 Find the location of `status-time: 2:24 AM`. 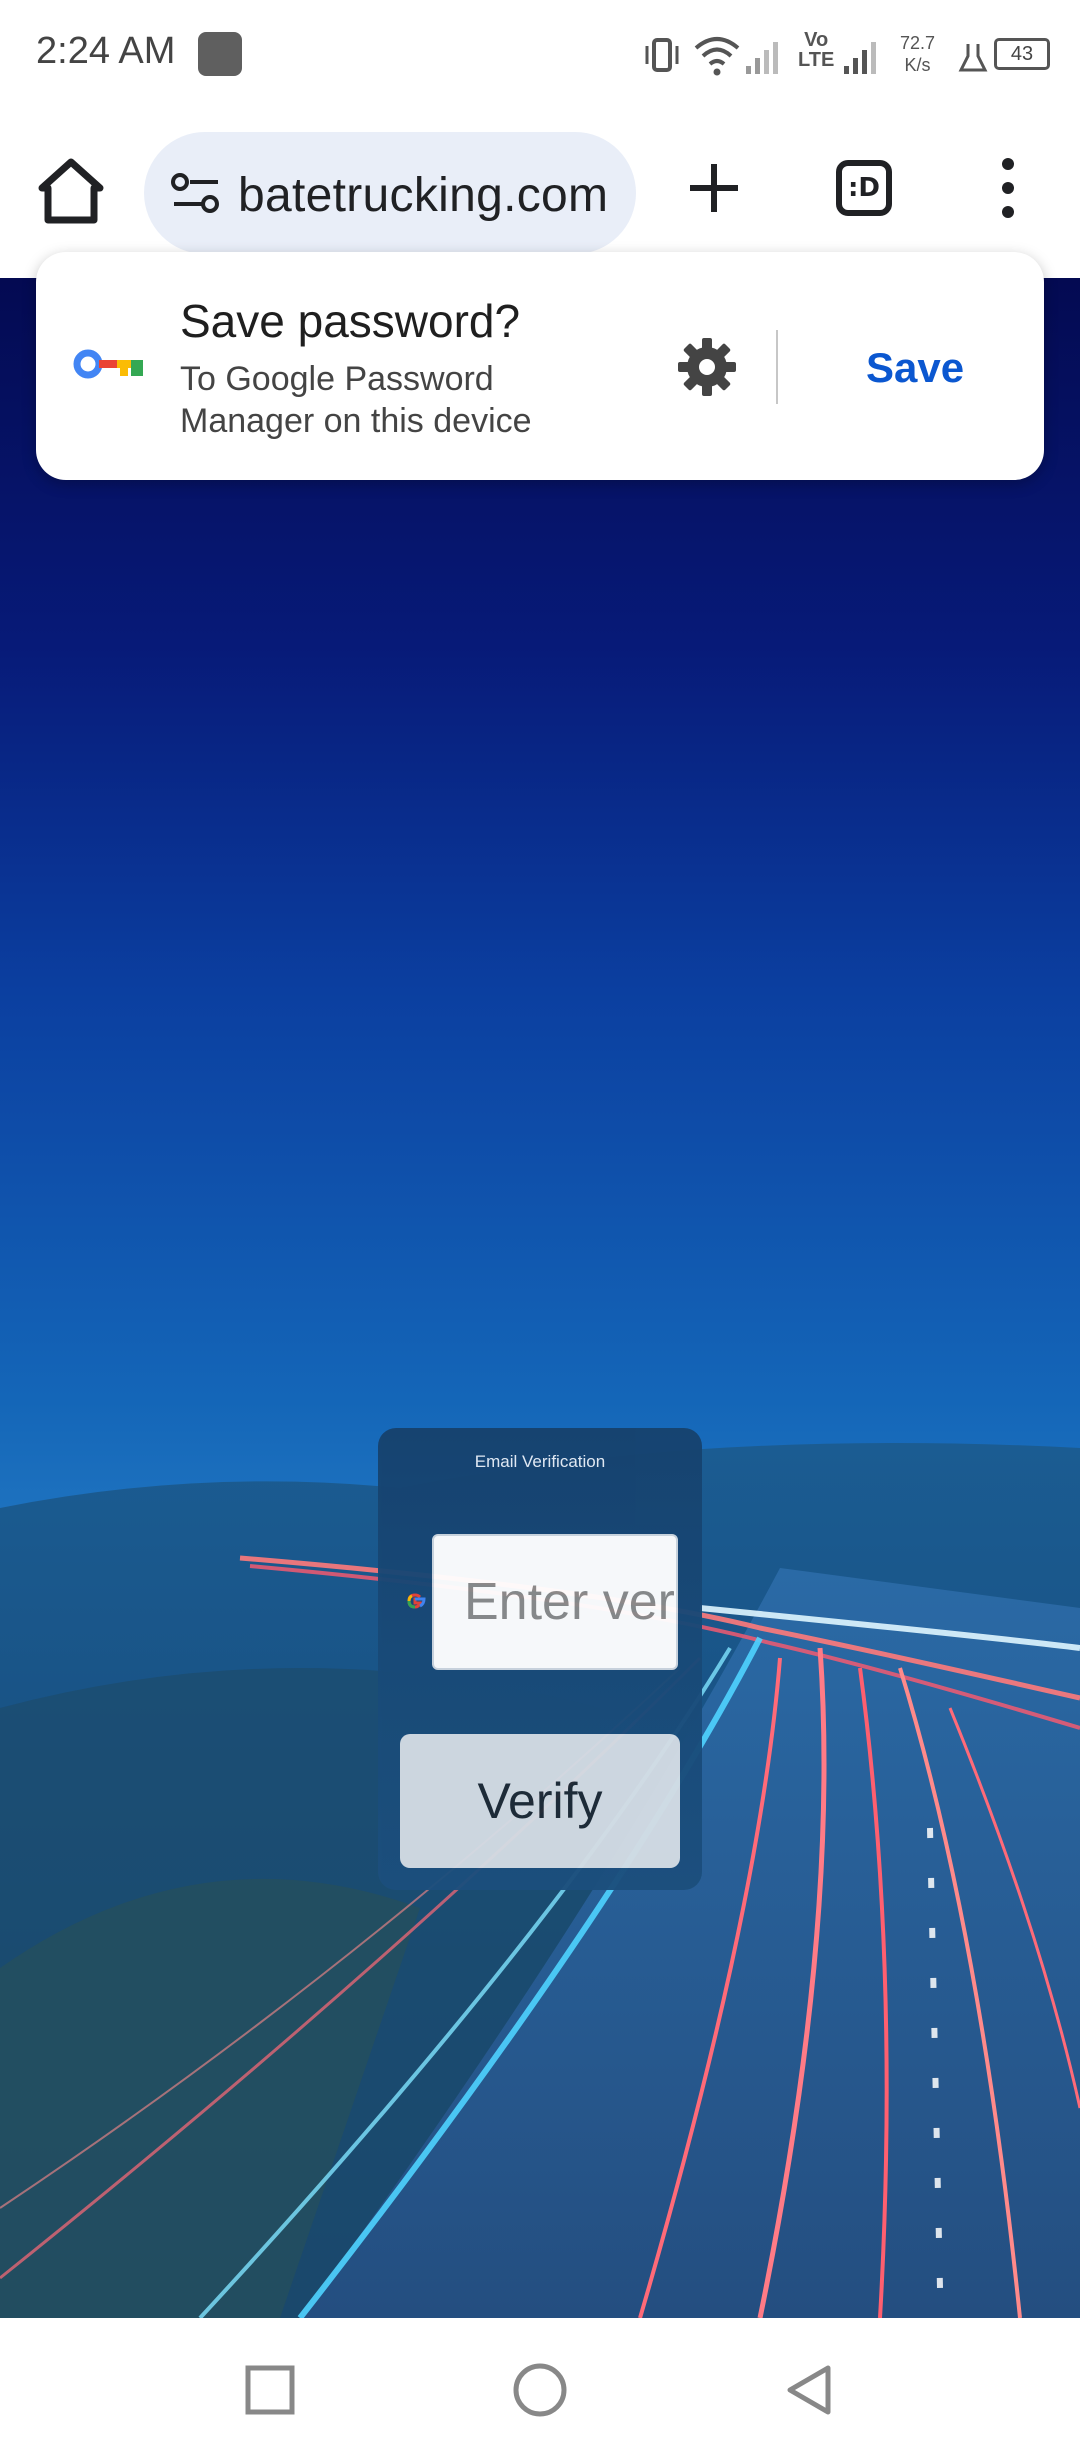

status-time: 2:24 AM is located at coordinates (106, 51).